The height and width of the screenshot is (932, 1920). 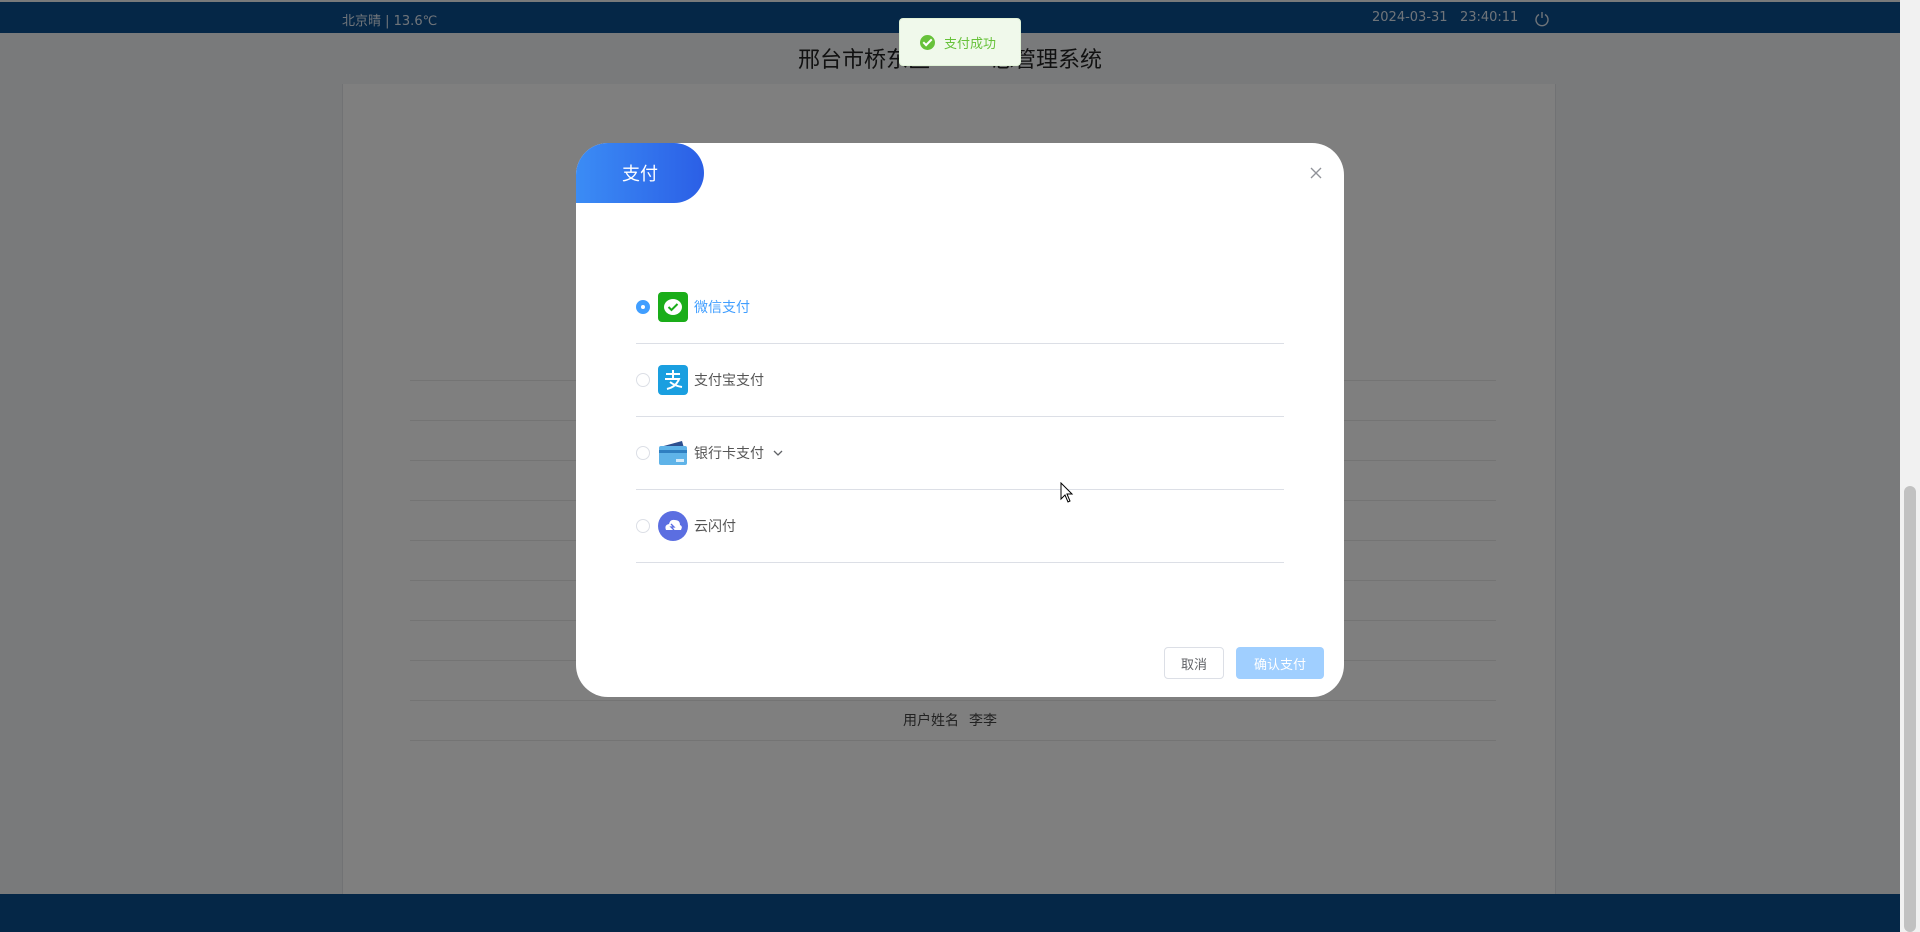 What do you see at coordinates (673, 380) in the screenshot?
I see `alipay-icon` at bounding box center [673, 380].